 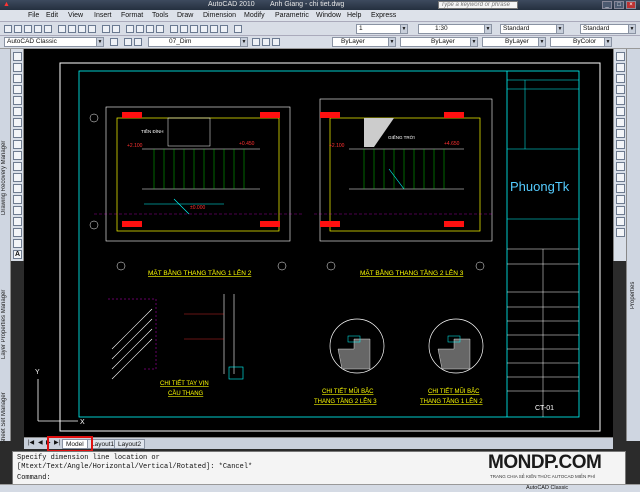 What do you see at coordinates (620, 100) in the screenshot?
I see `array-icon` at bounding box center [620, 100].